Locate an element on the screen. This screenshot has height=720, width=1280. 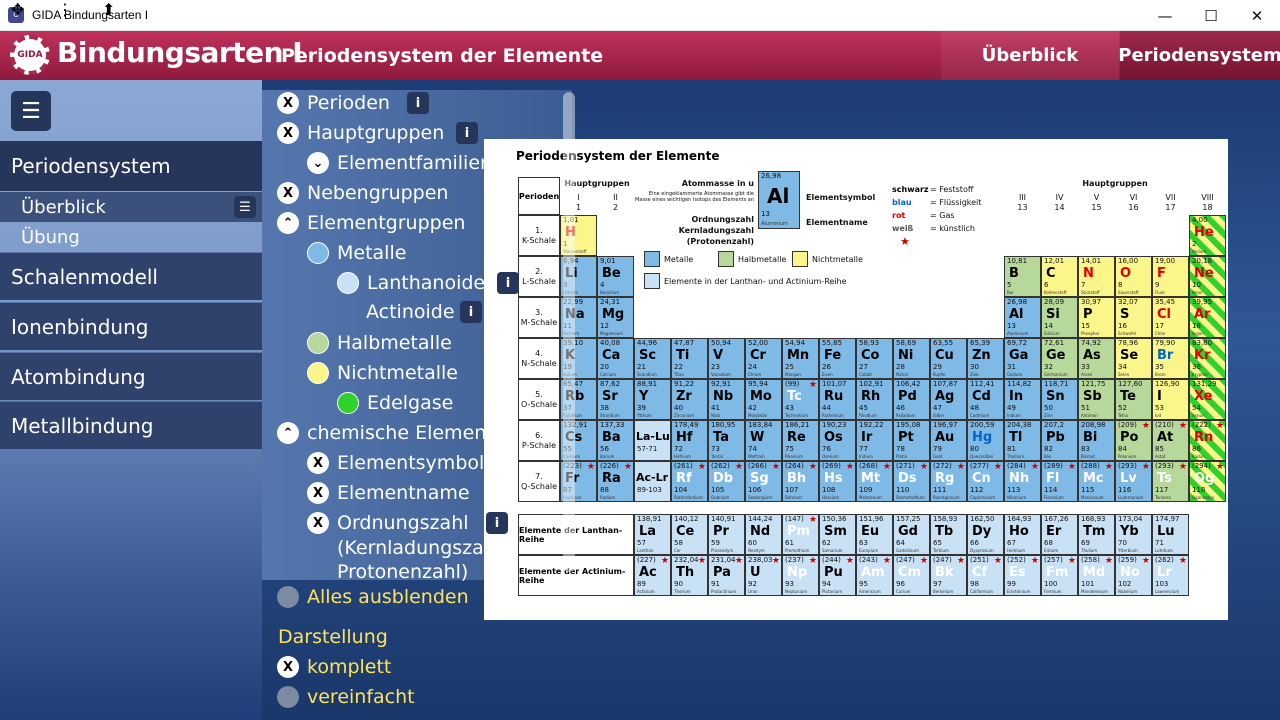
color-dot-halbmetall is located at coordinates (318, 343).